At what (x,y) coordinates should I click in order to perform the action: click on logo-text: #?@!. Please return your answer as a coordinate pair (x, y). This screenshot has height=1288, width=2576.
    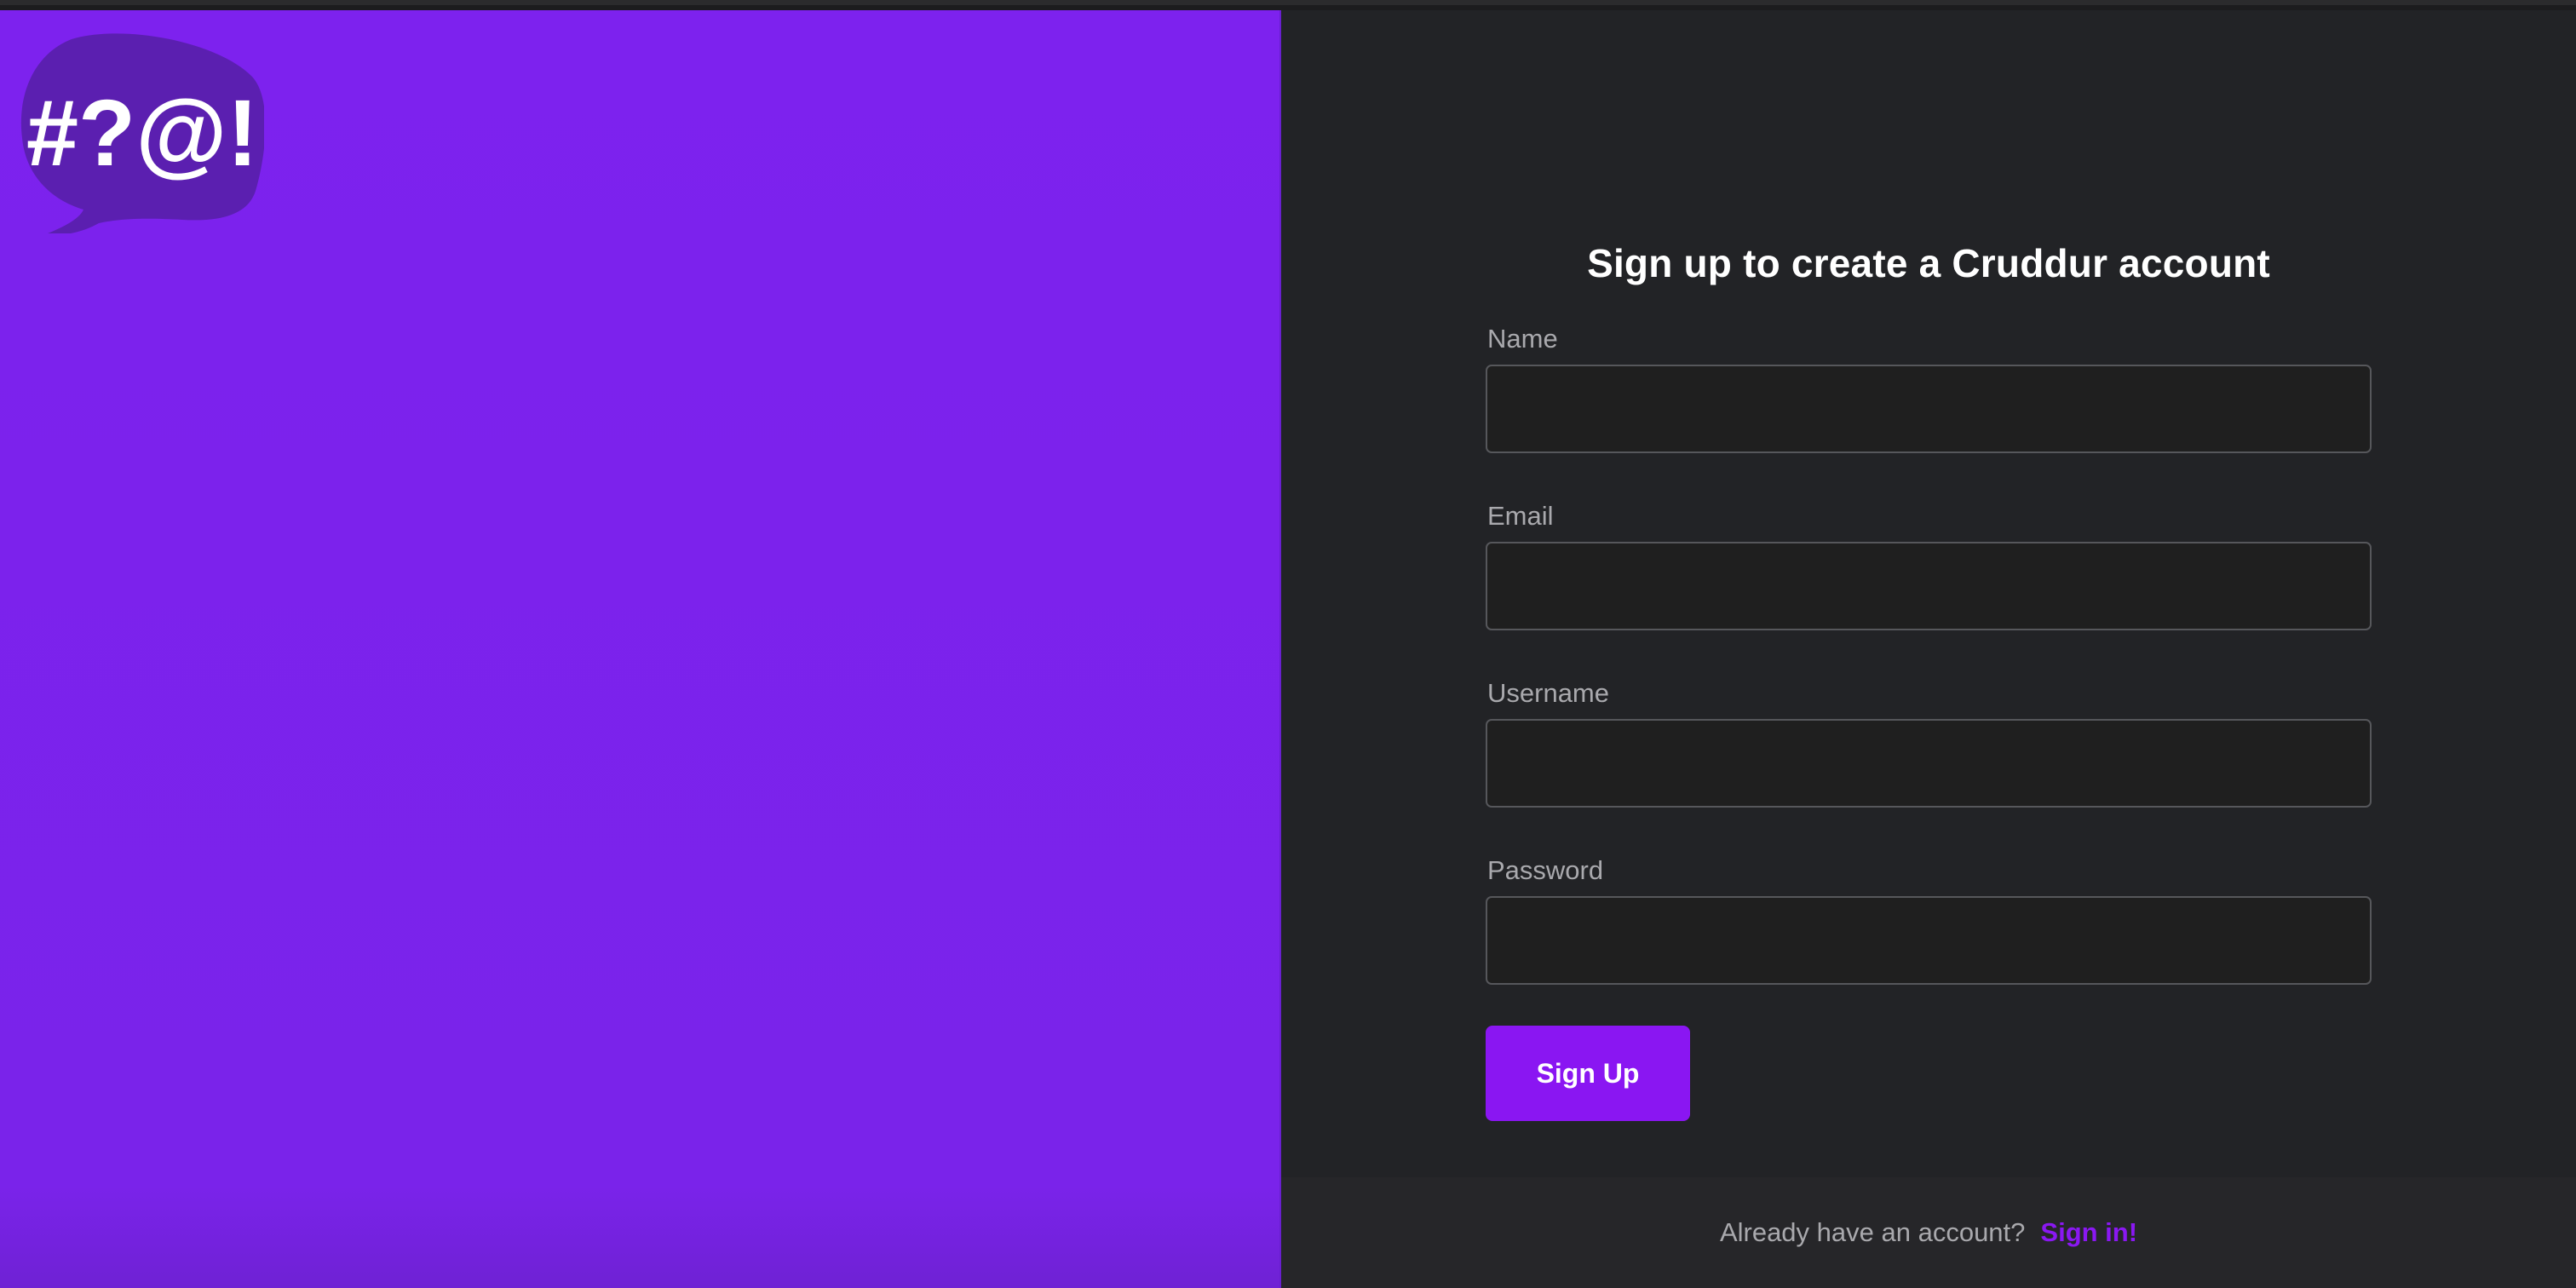
    Looking at the image, I should click on (142, 134).